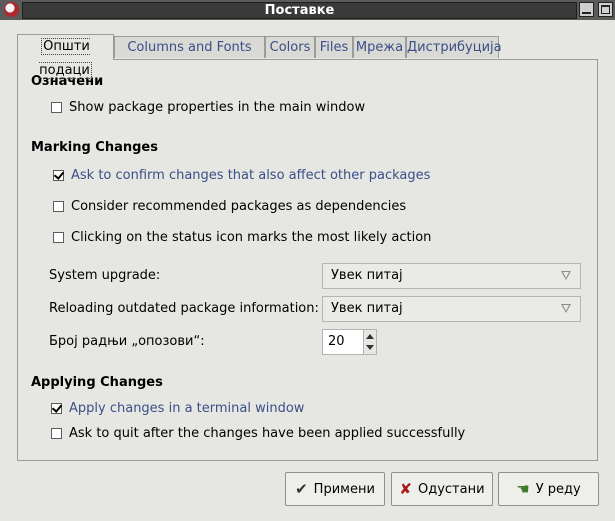 The image size is (615, 521). What do you see at coordinates (367, 275) in the screenshot?
I see `system-upgrade-value: Увек питај` at bounding box center [367, 275].